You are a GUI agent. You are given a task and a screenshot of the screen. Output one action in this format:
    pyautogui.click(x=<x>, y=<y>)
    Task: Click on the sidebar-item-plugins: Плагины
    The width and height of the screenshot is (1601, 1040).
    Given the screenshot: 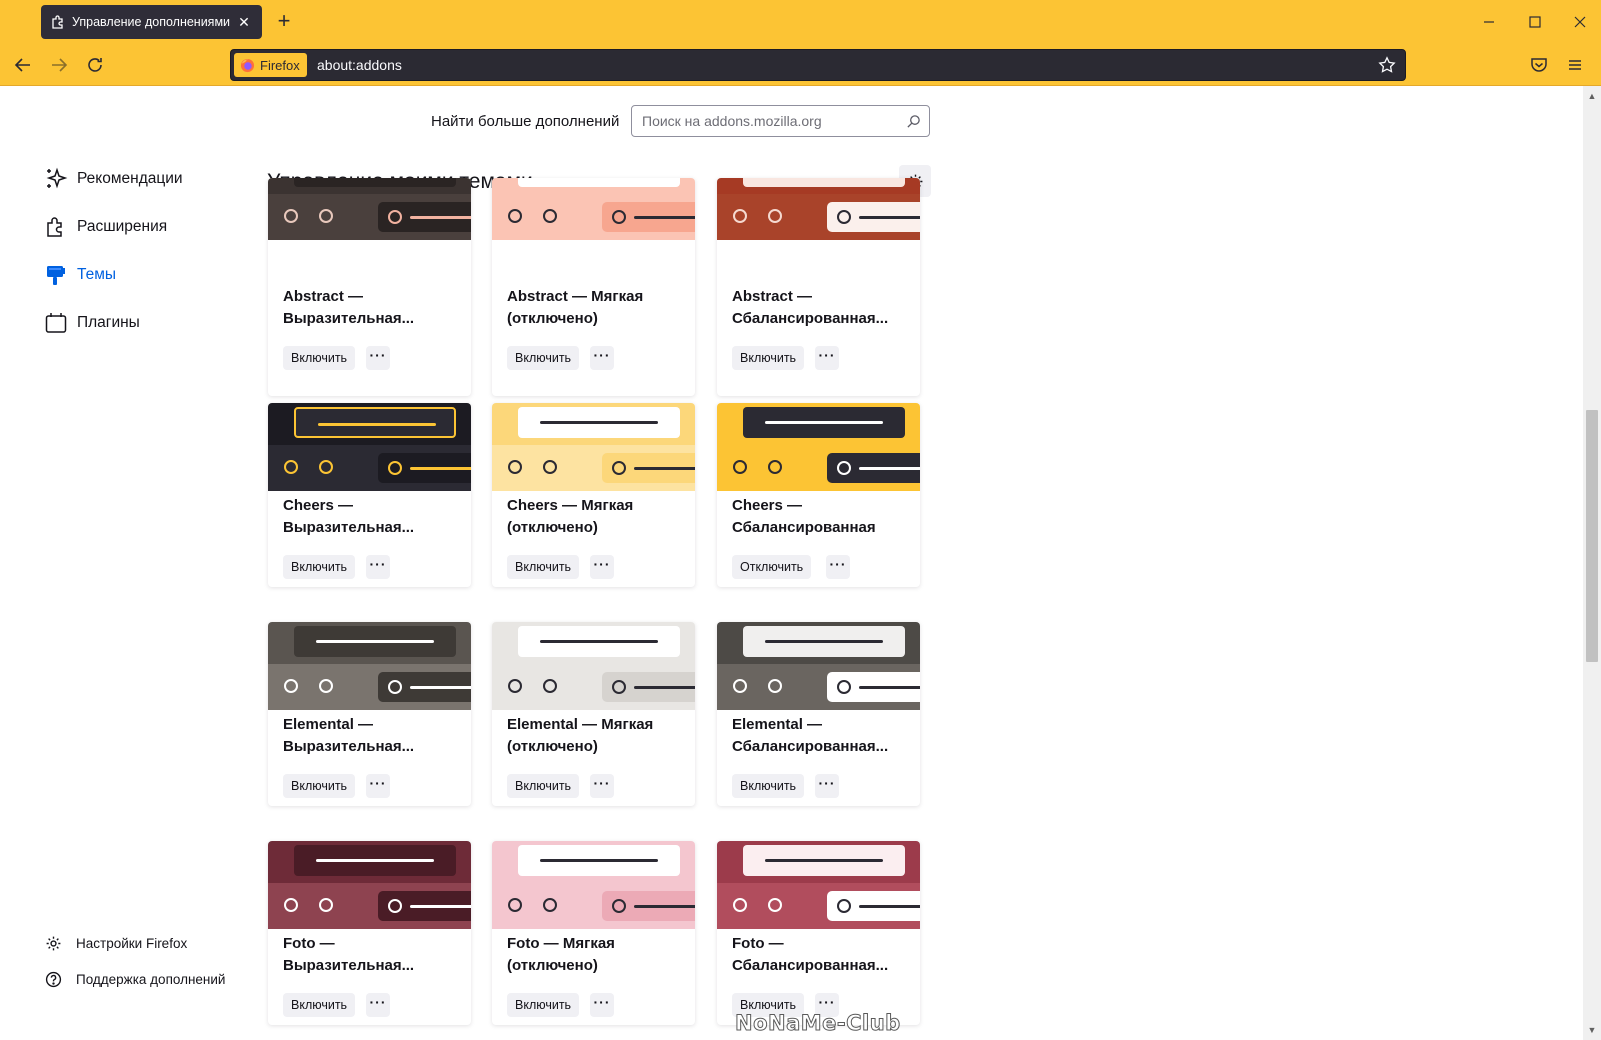 What is the action you would take?
    pyautogui.click(x=92, y=323)
    